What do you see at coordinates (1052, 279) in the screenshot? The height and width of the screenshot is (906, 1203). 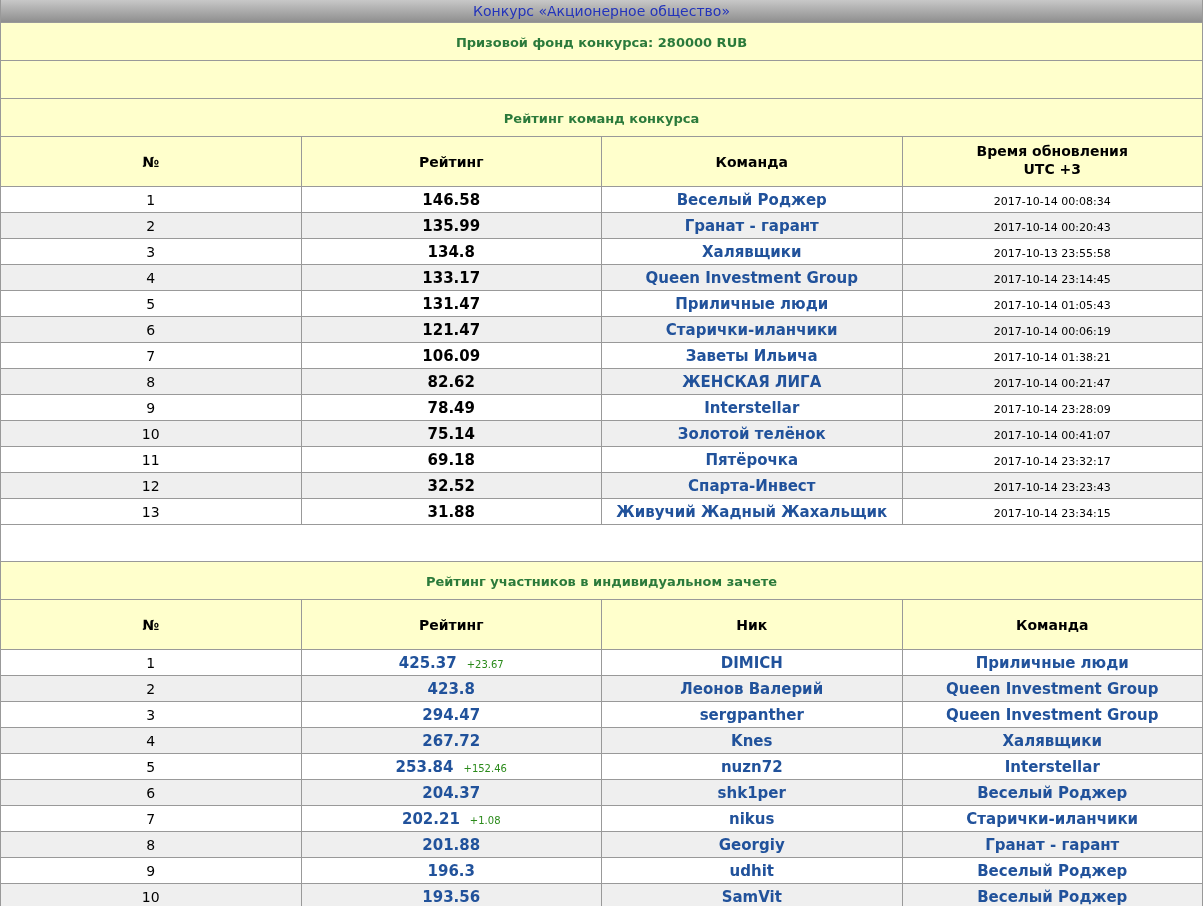 I see `update-time: 2017-10-14 23:14:45` at bounding box center [1052, 279].